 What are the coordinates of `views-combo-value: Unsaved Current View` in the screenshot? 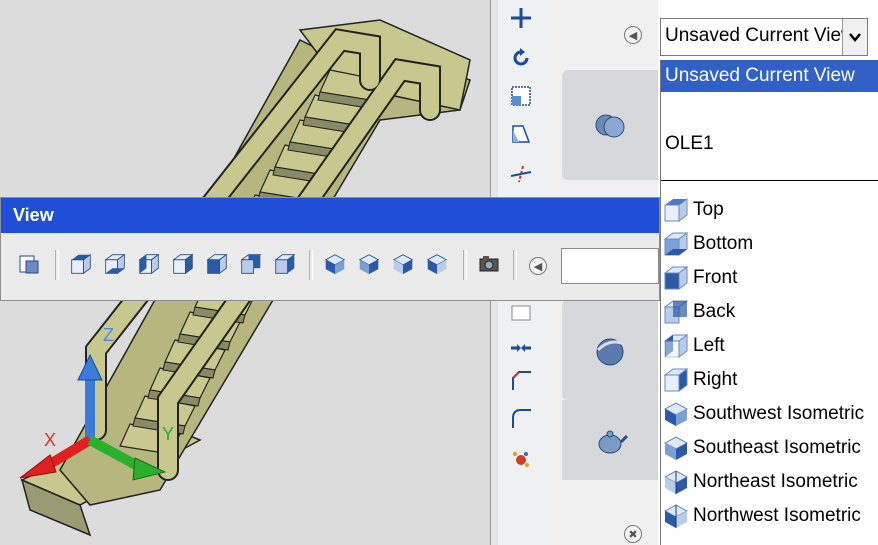 It's located at (755, 35).